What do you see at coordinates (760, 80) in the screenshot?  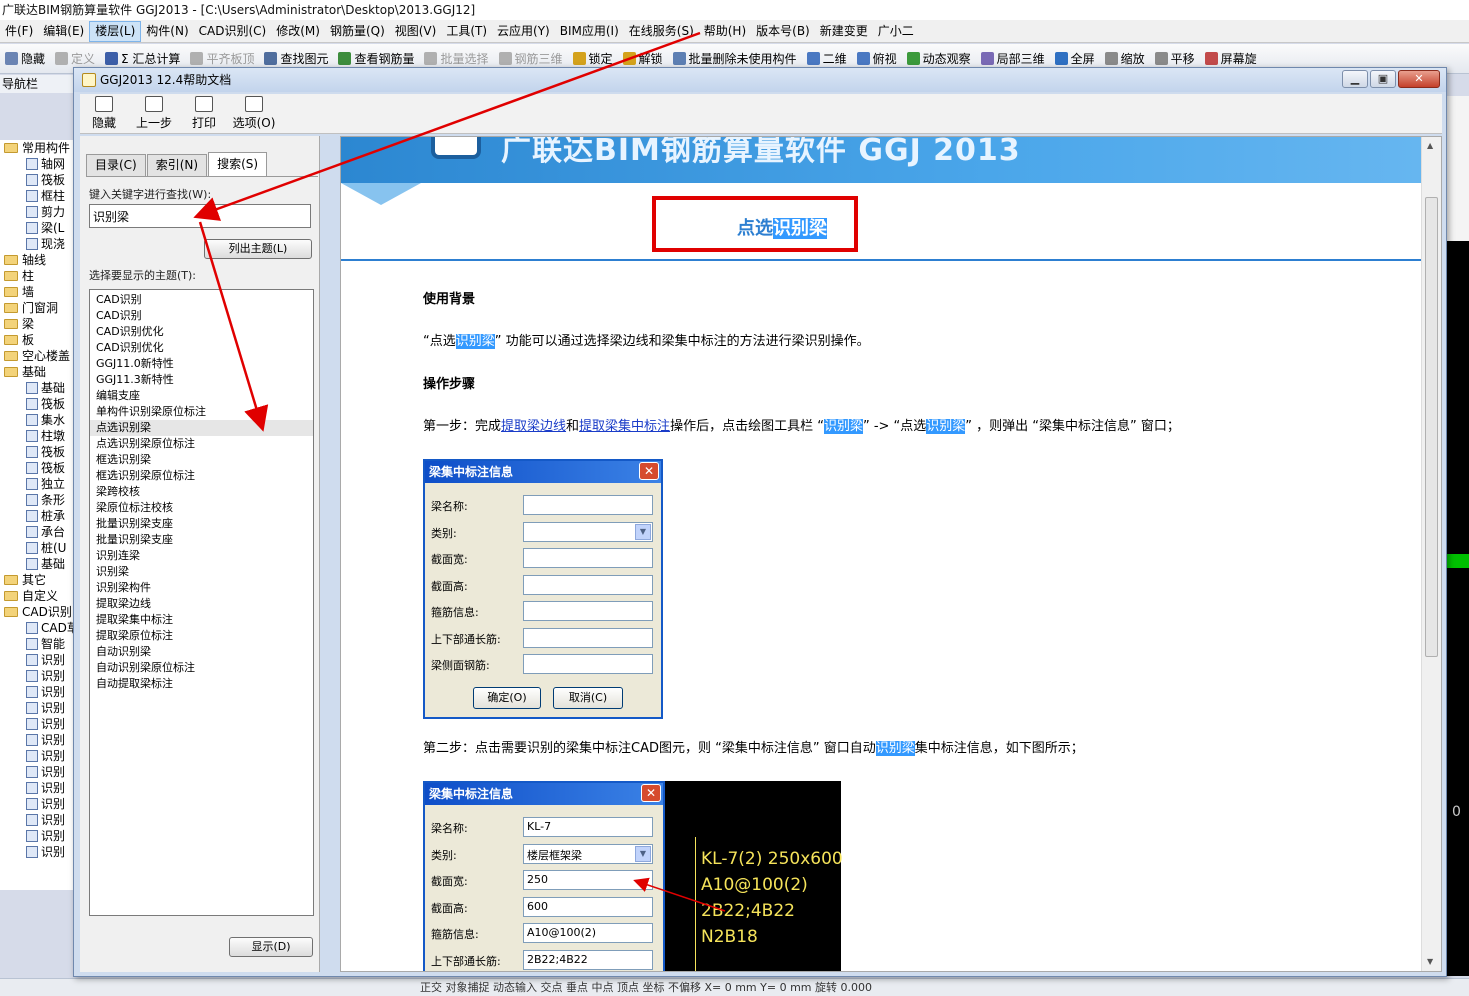 I see `help-window-title-bar: GGJ2013 12.4帮助文档 ▁ ▣ ✕` at bounding box center [760, 80].